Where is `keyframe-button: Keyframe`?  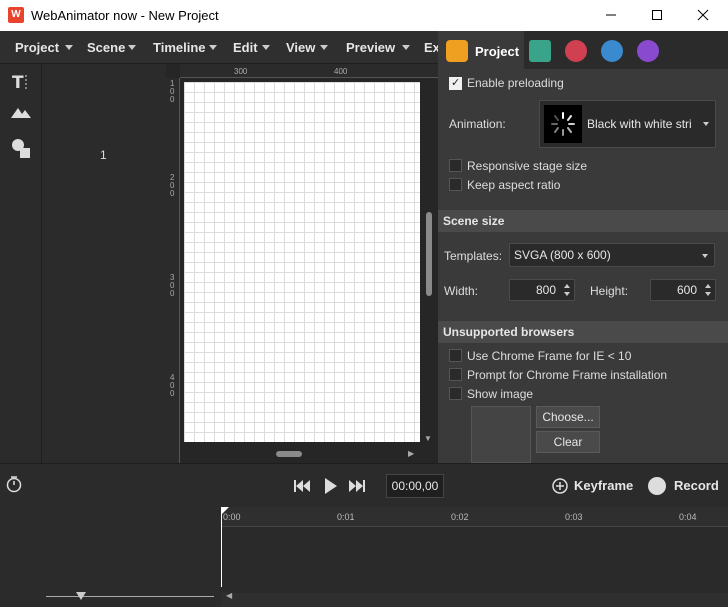
keyframe-button: Keyframe is located at coordinates (603, 485).